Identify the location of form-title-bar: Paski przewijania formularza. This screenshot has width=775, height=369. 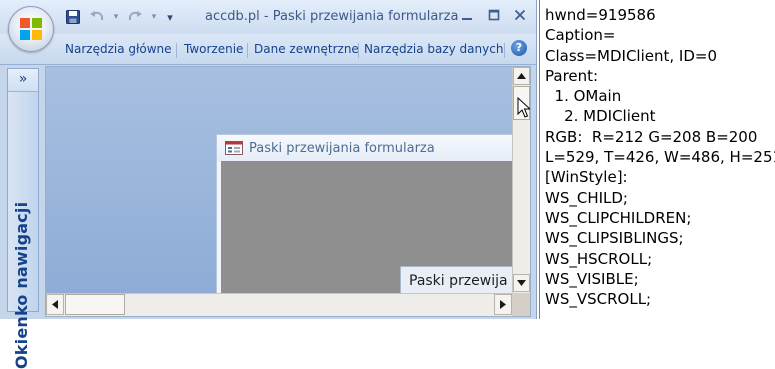
(364, 148).